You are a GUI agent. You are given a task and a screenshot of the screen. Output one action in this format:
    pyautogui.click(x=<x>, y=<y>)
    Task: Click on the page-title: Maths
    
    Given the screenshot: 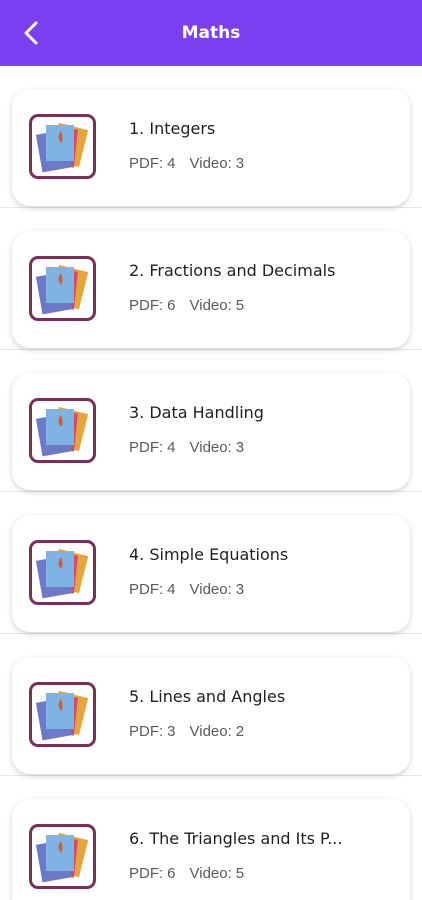 What is the action you would take?
    pyautogui.click(x=211, y=33)
    